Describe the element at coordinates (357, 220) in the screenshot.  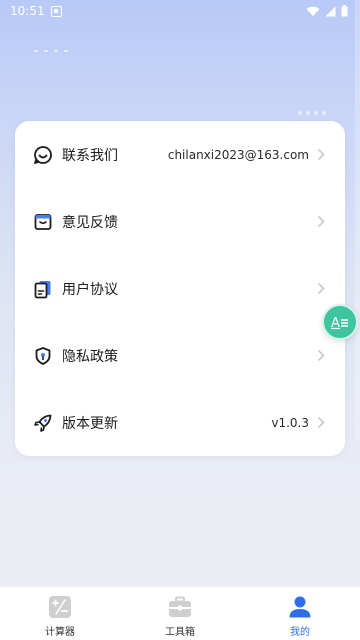
I see `edge-strip` at that location.